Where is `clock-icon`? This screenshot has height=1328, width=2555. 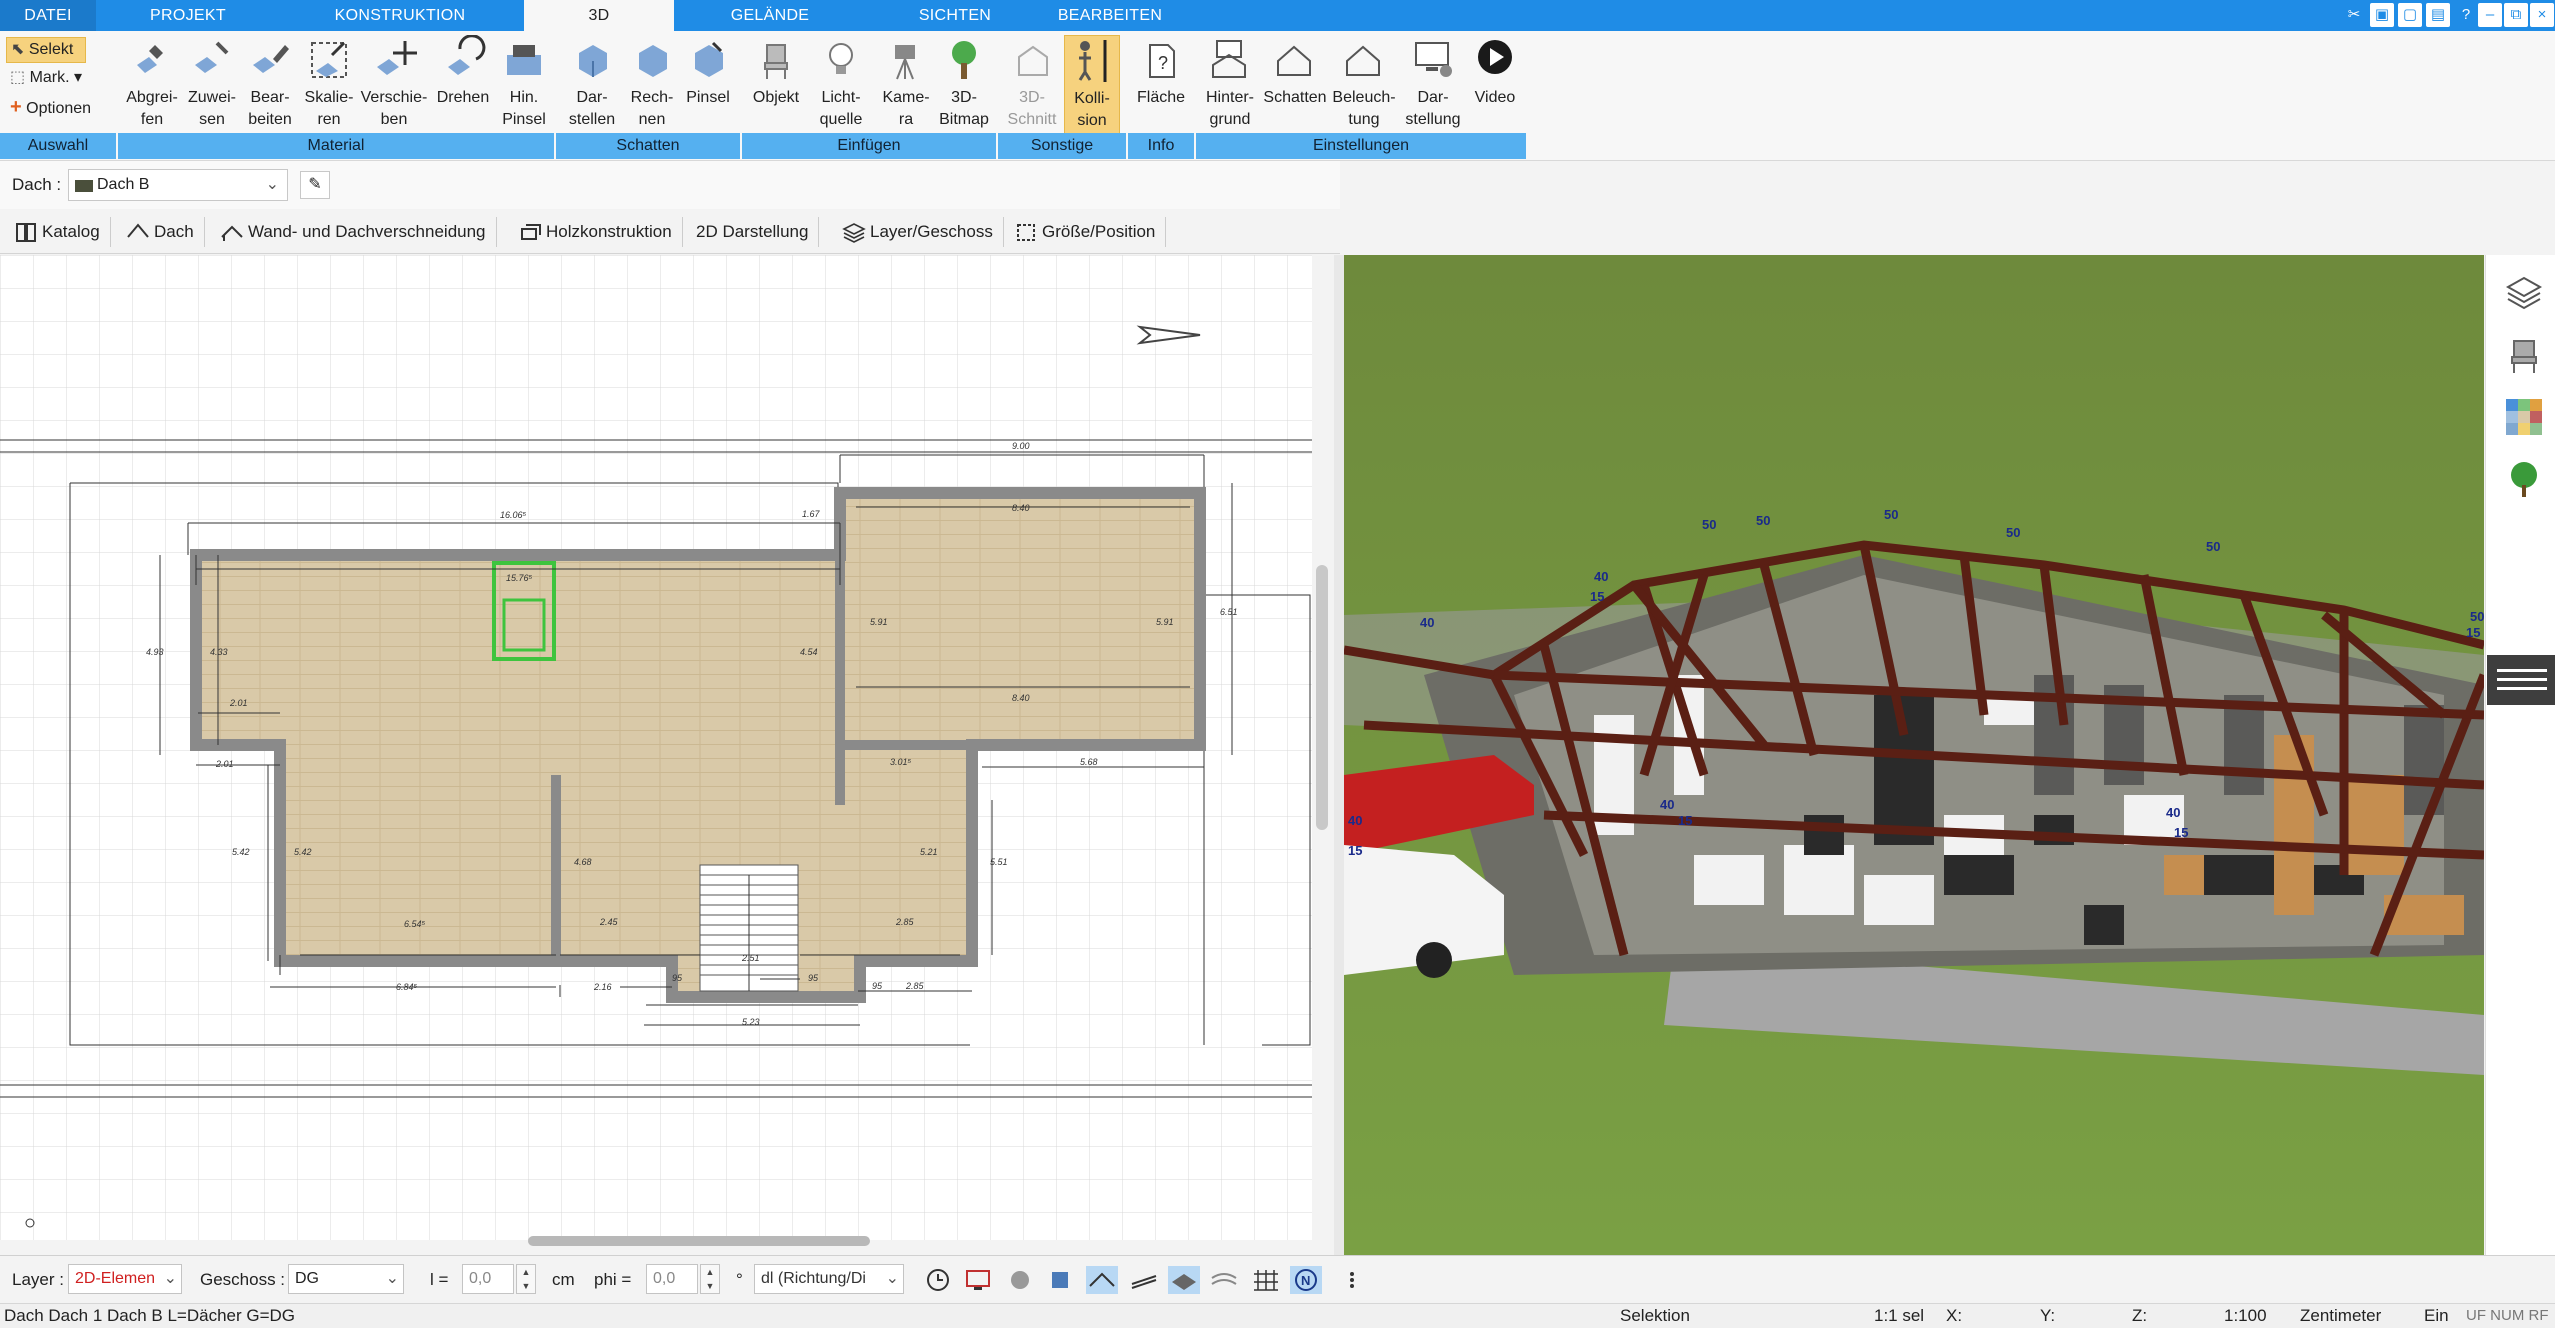 clock-icon is located at coordinates (938, 1280).